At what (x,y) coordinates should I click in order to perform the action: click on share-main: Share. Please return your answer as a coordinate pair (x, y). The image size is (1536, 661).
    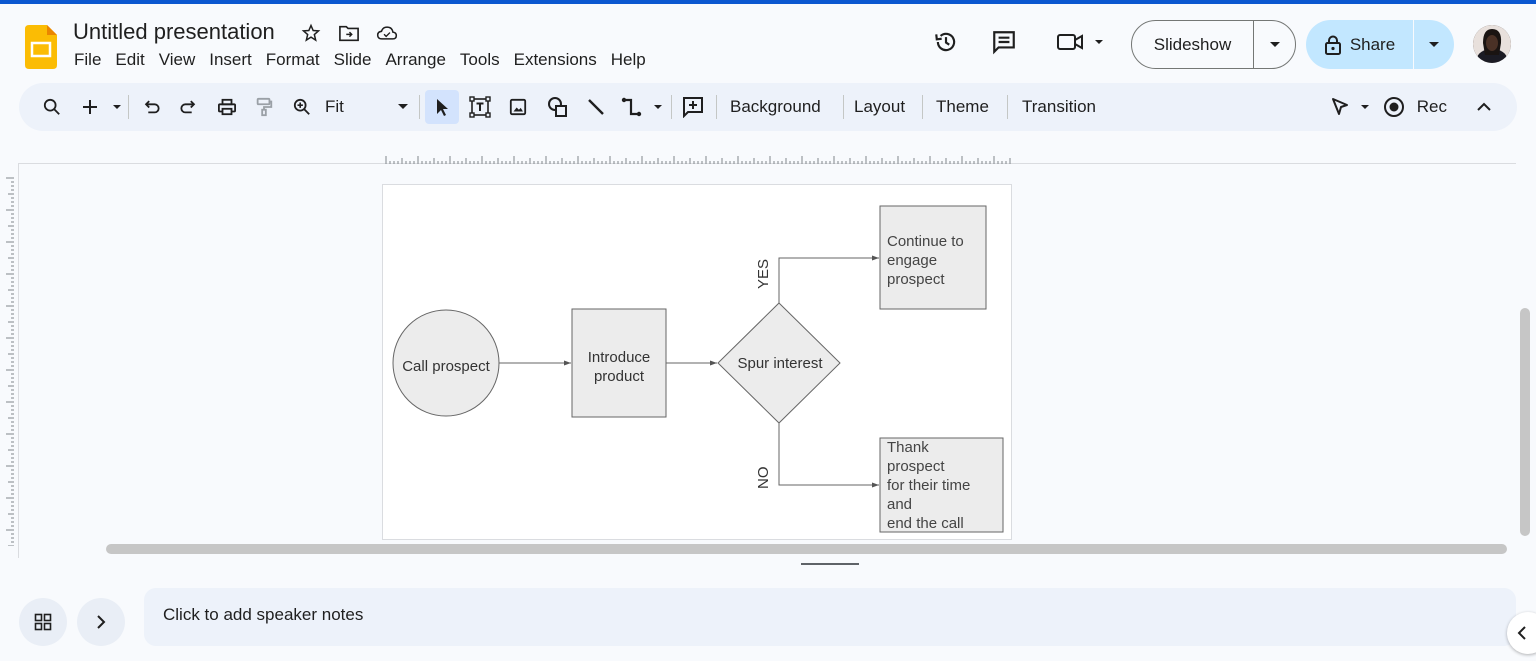
    Looking at the image, I should click on (1360, 44).